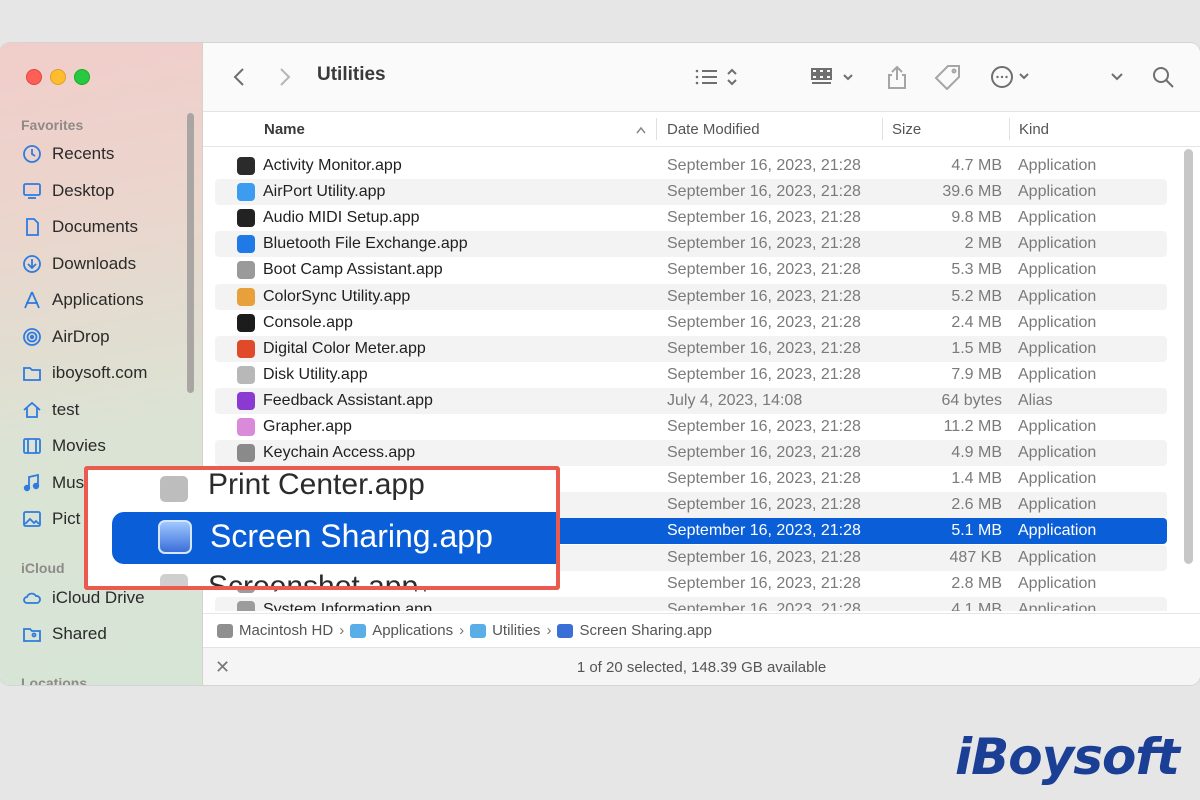 The image size is (1200, 800). I want to click on view-options-button, so click(718, 77).